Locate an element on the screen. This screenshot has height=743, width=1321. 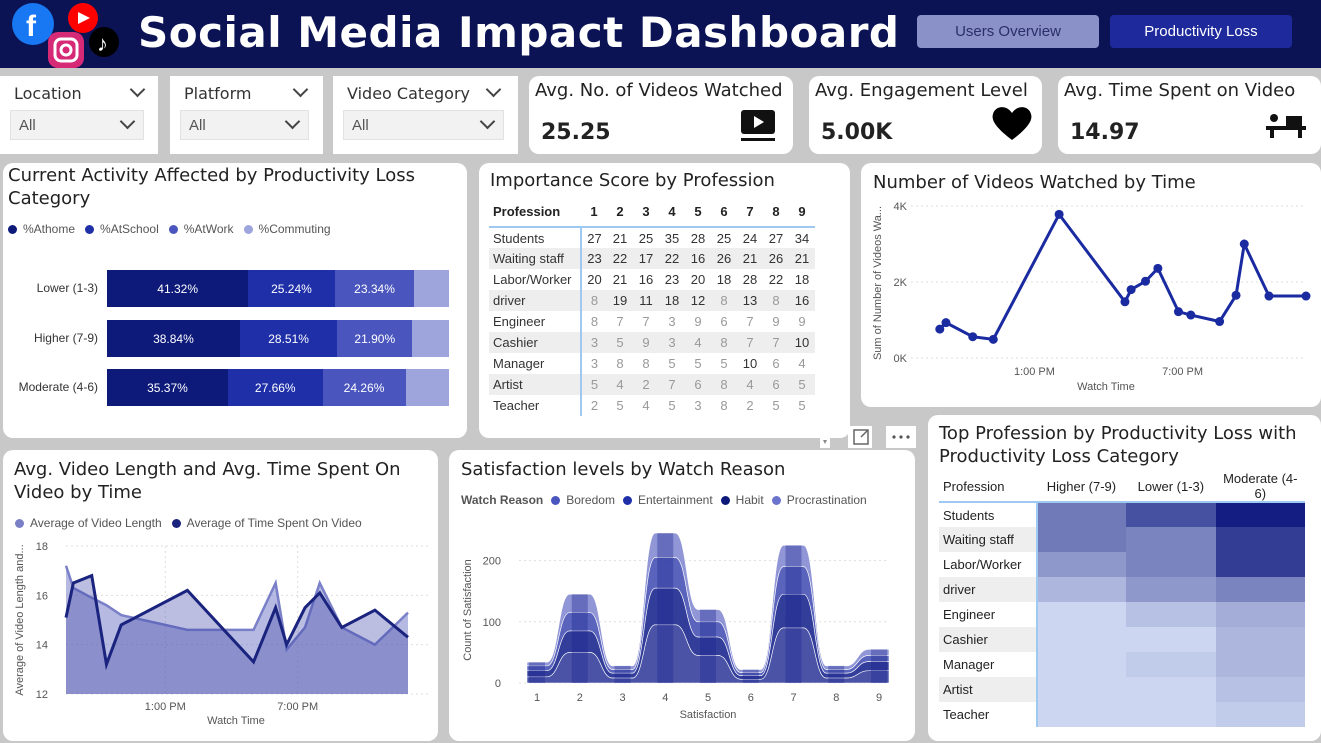
column-header: 9 is located at coordinates (802, 212).